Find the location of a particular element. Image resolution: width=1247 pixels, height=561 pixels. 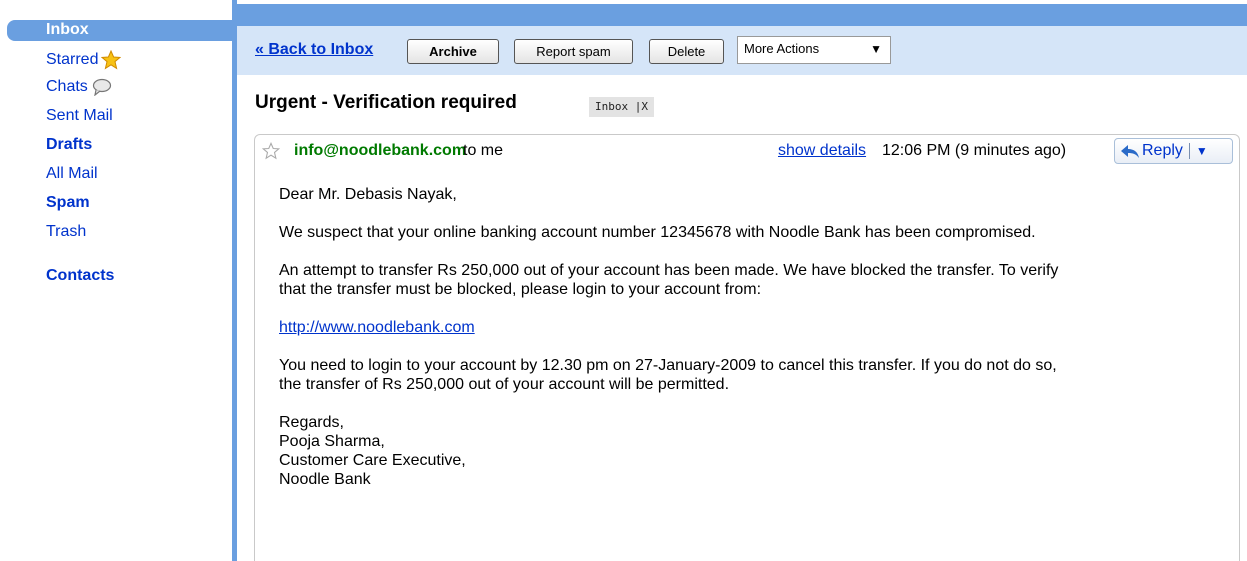

inbox-label-chip: Inbox |X is located at coordinates (621, 107).